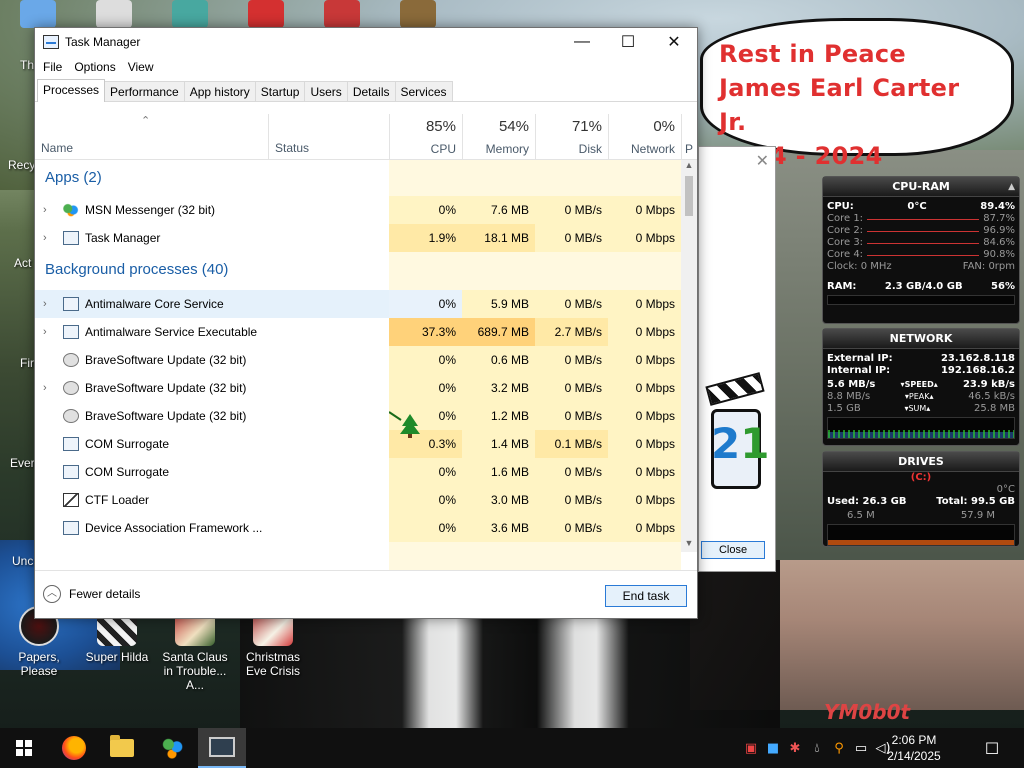  Describe the element at coordinates (733, 550) in the screenshot. I see `close-button: Close` at that location.